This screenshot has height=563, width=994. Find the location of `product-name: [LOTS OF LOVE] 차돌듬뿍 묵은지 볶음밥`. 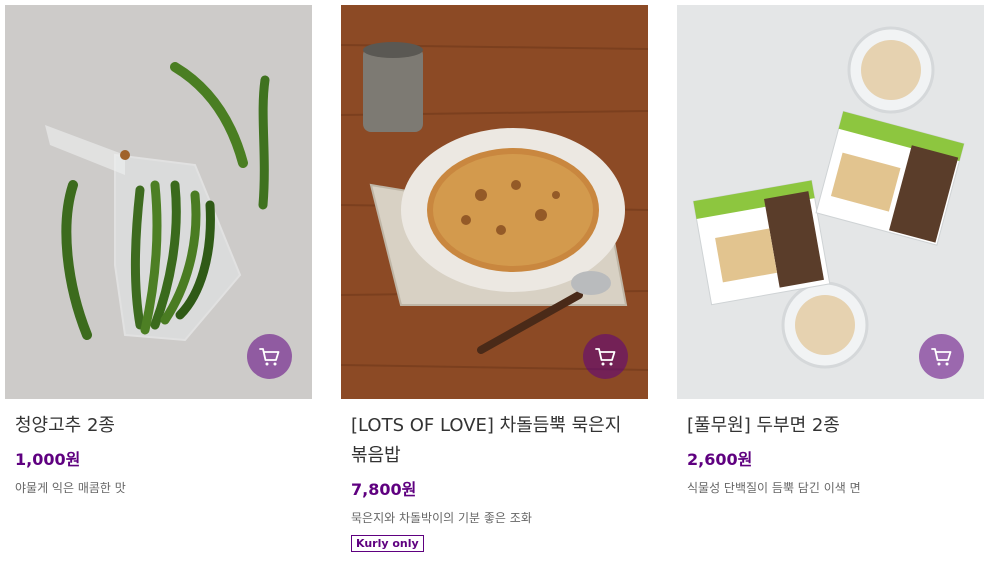

product-name: [LOTS OF LOVE] 차돌듬뿍 묵은지 볶음밥 is located at coordinates (493, 439).